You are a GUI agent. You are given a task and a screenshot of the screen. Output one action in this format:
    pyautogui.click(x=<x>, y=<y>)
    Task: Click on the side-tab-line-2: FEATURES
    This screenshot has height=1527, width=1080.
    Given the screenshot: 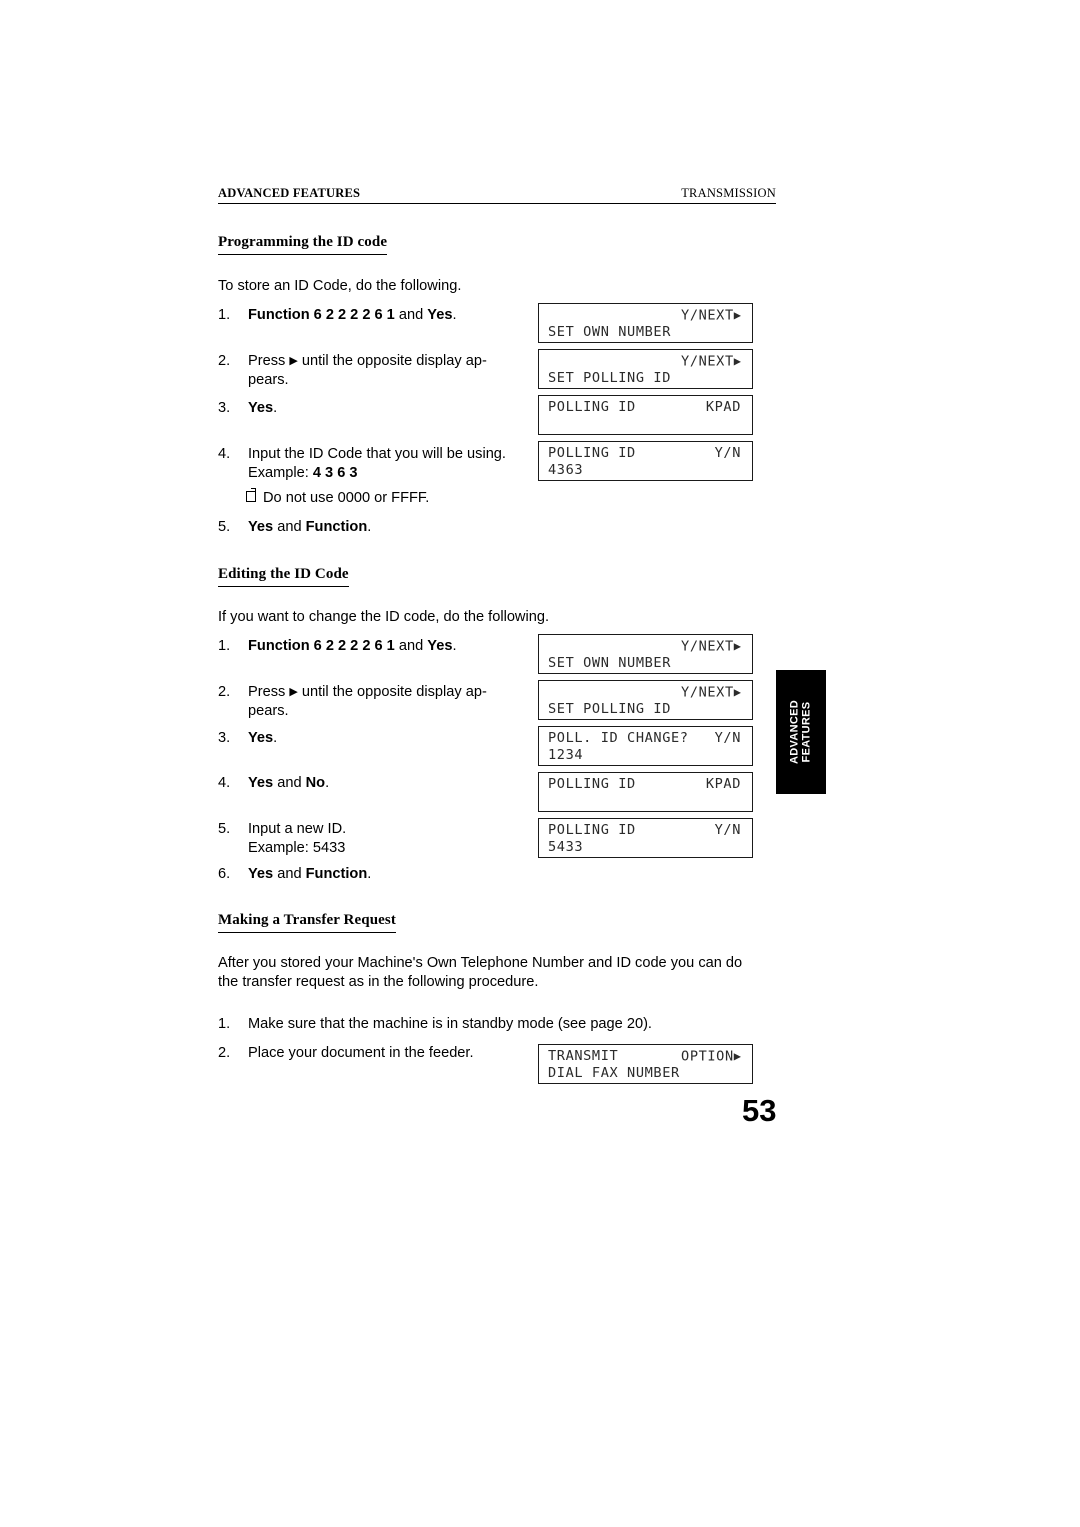 What is the action you would take?
    pyautogui.click(x=806, y=732)
    